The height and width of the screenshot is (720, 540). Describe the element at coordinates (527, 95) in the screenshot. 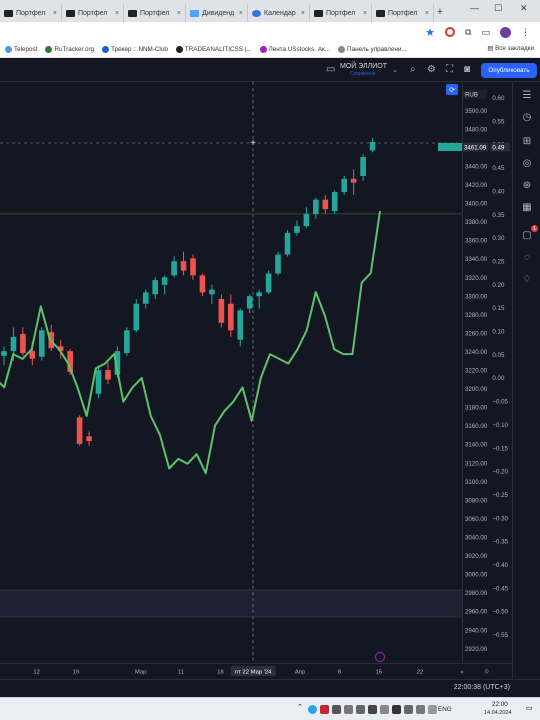

I see `watchlist-icon: ☰` at that location.